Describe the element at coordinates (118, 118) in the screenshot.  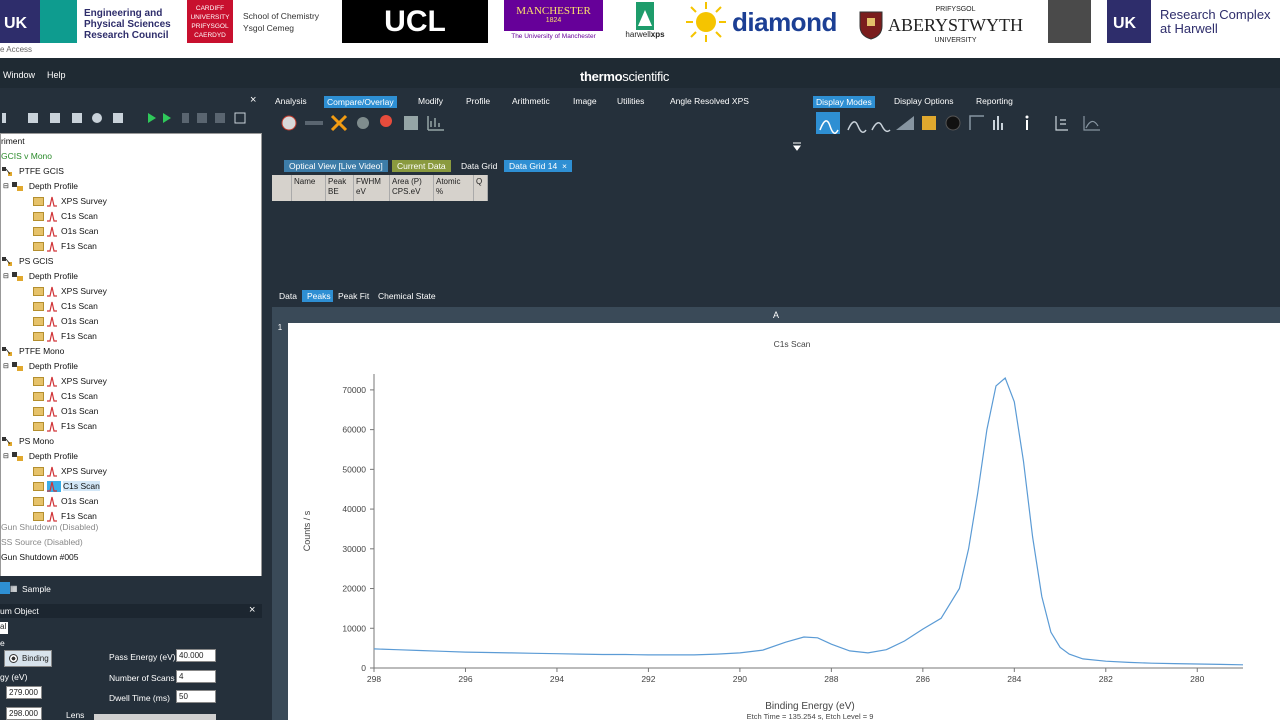
I see `instrument-icon` at that location.